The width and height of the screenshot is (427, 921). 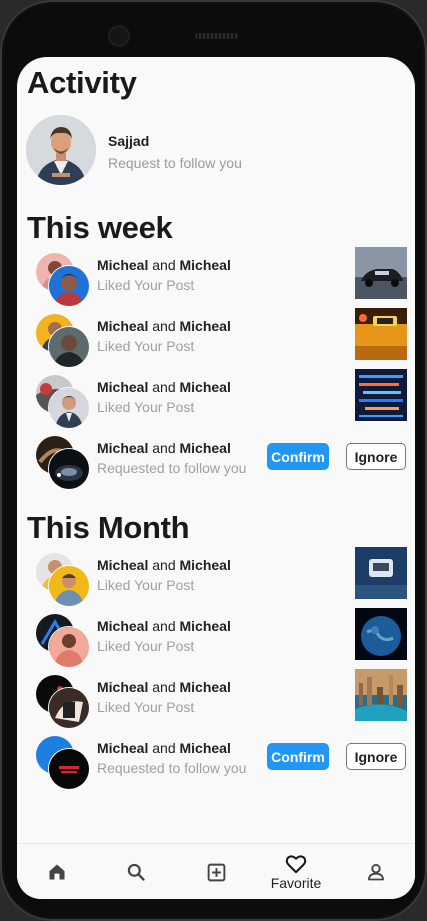 What do you see at coordinates (128, 141) in the screenshot?
I see `requester-name: Sajjad` at bounding box center [128, 141].